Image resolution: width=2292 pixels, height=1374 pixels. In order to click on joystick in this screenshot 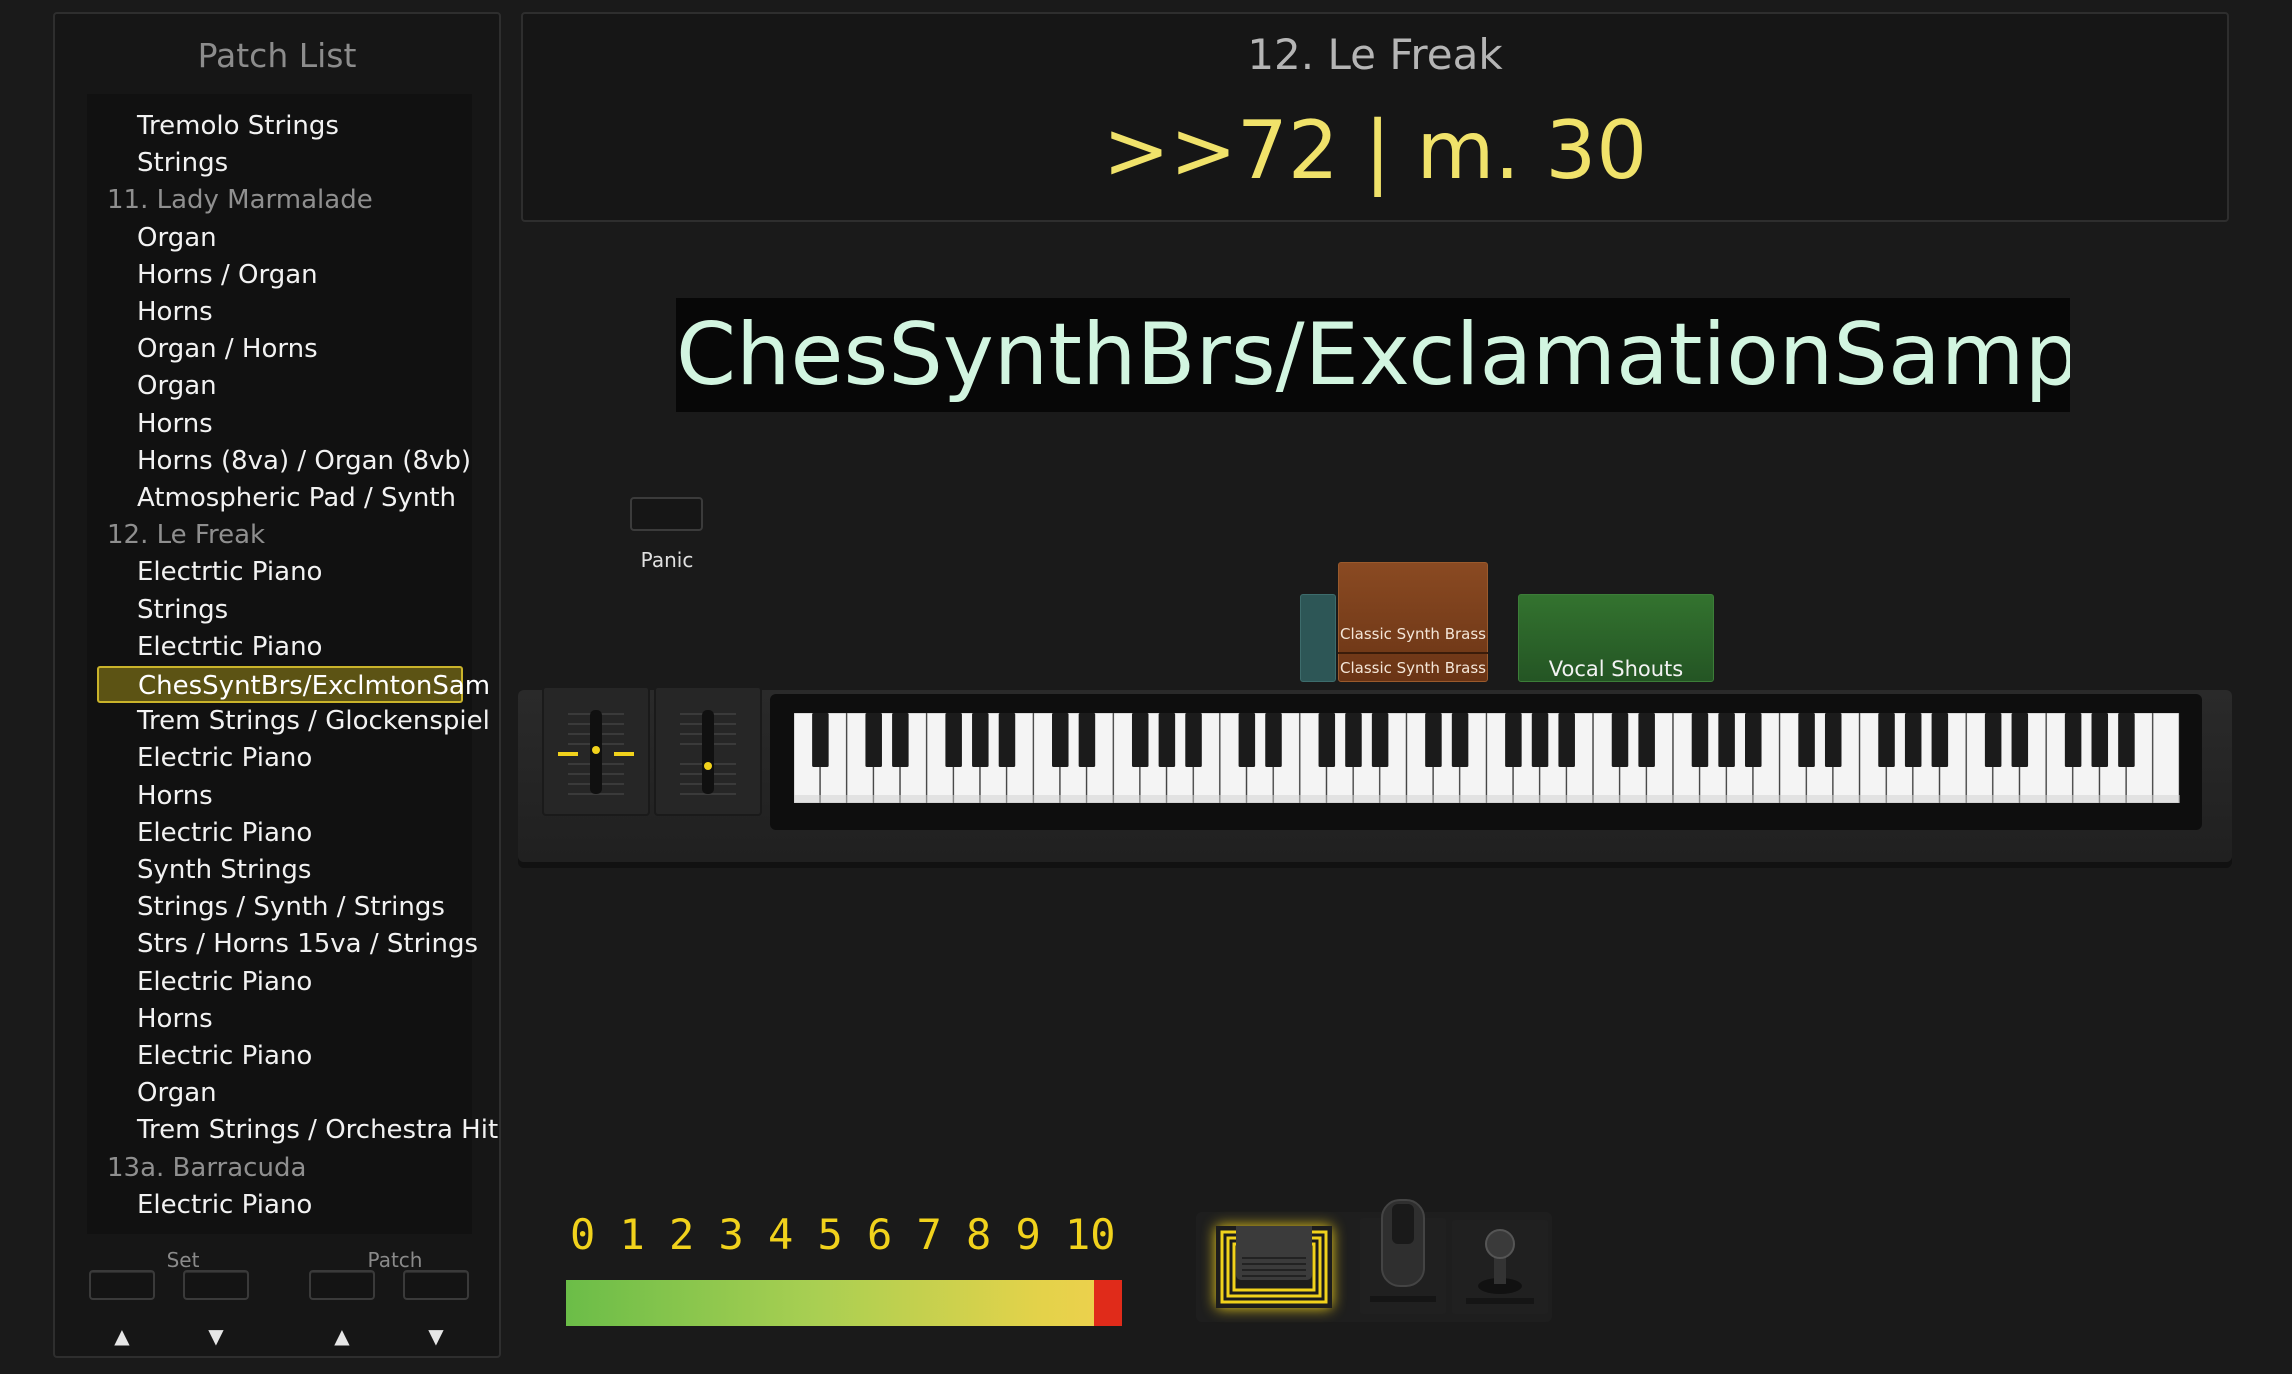, I will do `click(1500, 1265)`.